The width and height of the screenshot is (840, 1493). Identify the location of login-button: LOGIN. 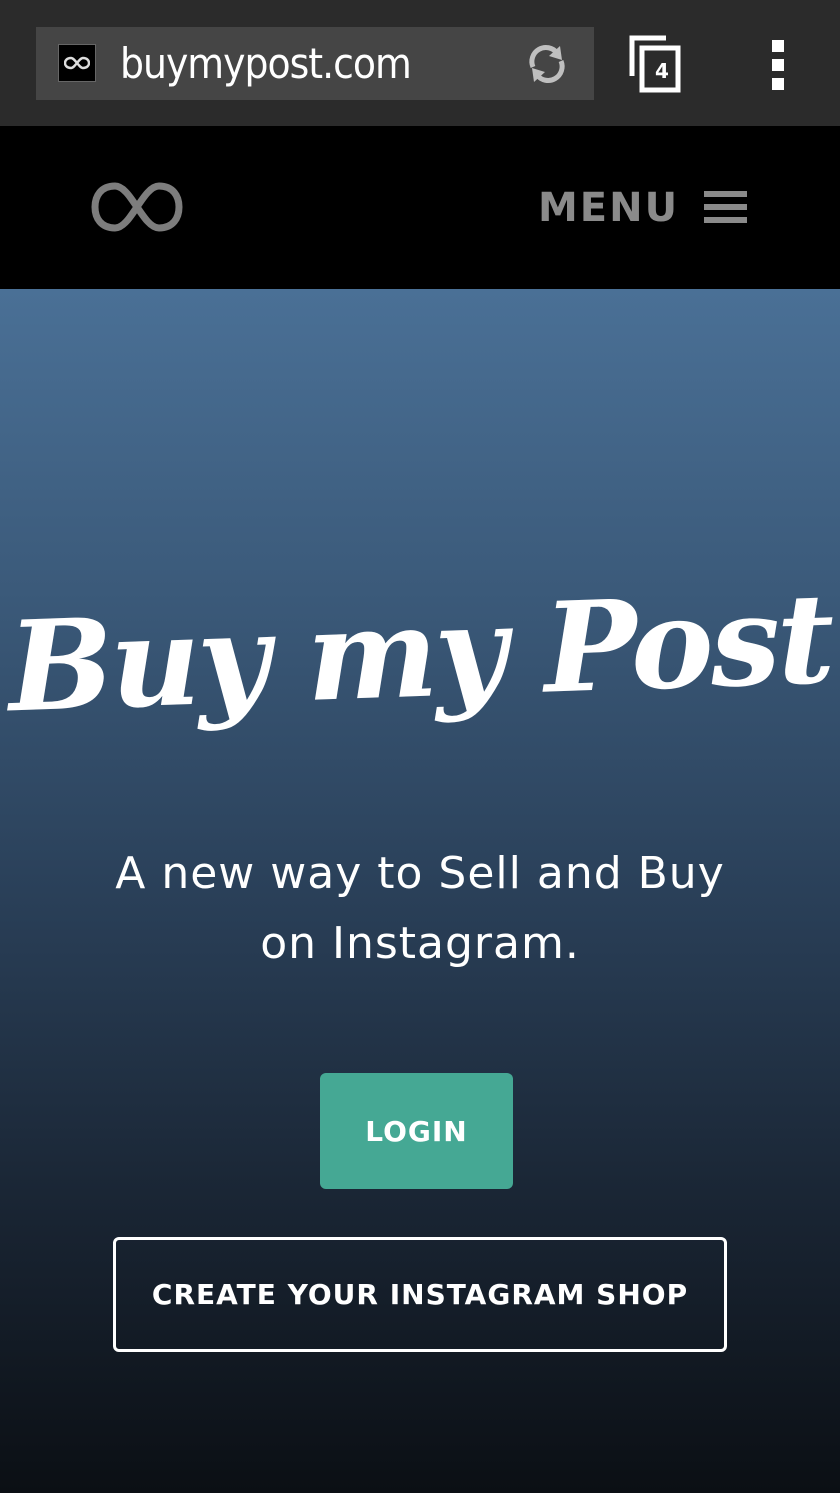
(416, 1131).